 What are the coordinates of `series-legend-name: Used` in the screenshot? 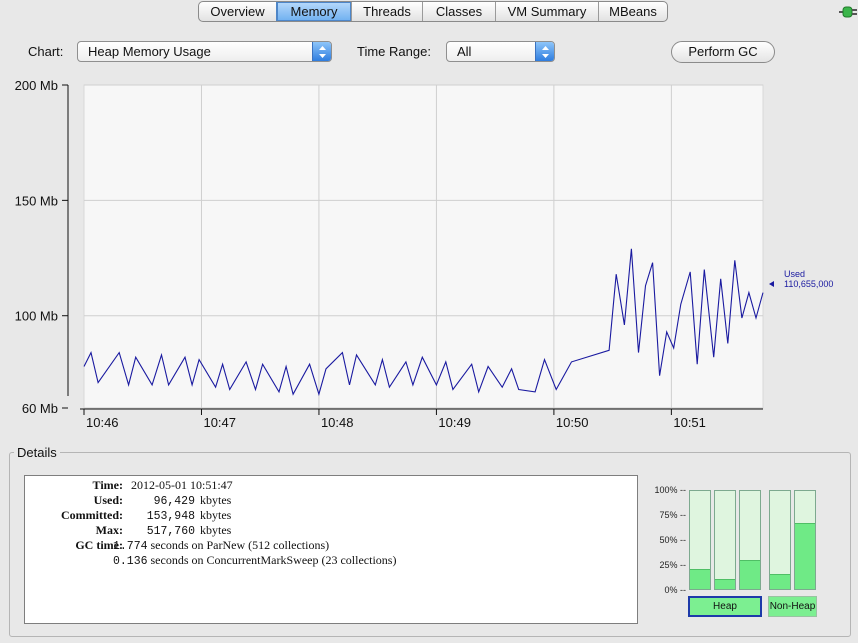 It's located at (794, 274).